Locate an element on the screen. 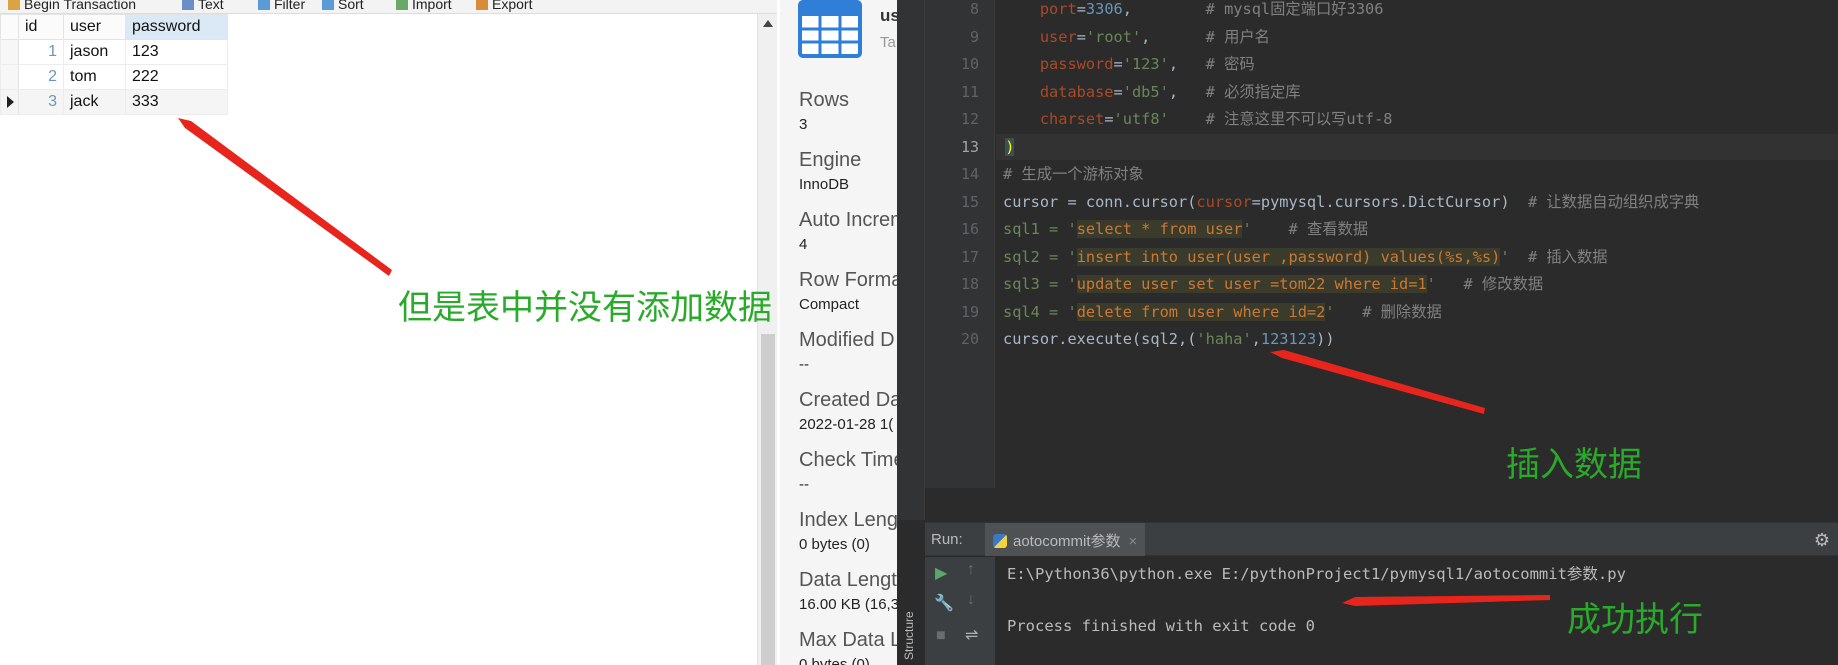 The image size is (1838, 665). code-line: database='db5', # 必须指定库 is located at coordinates (1170, 92).